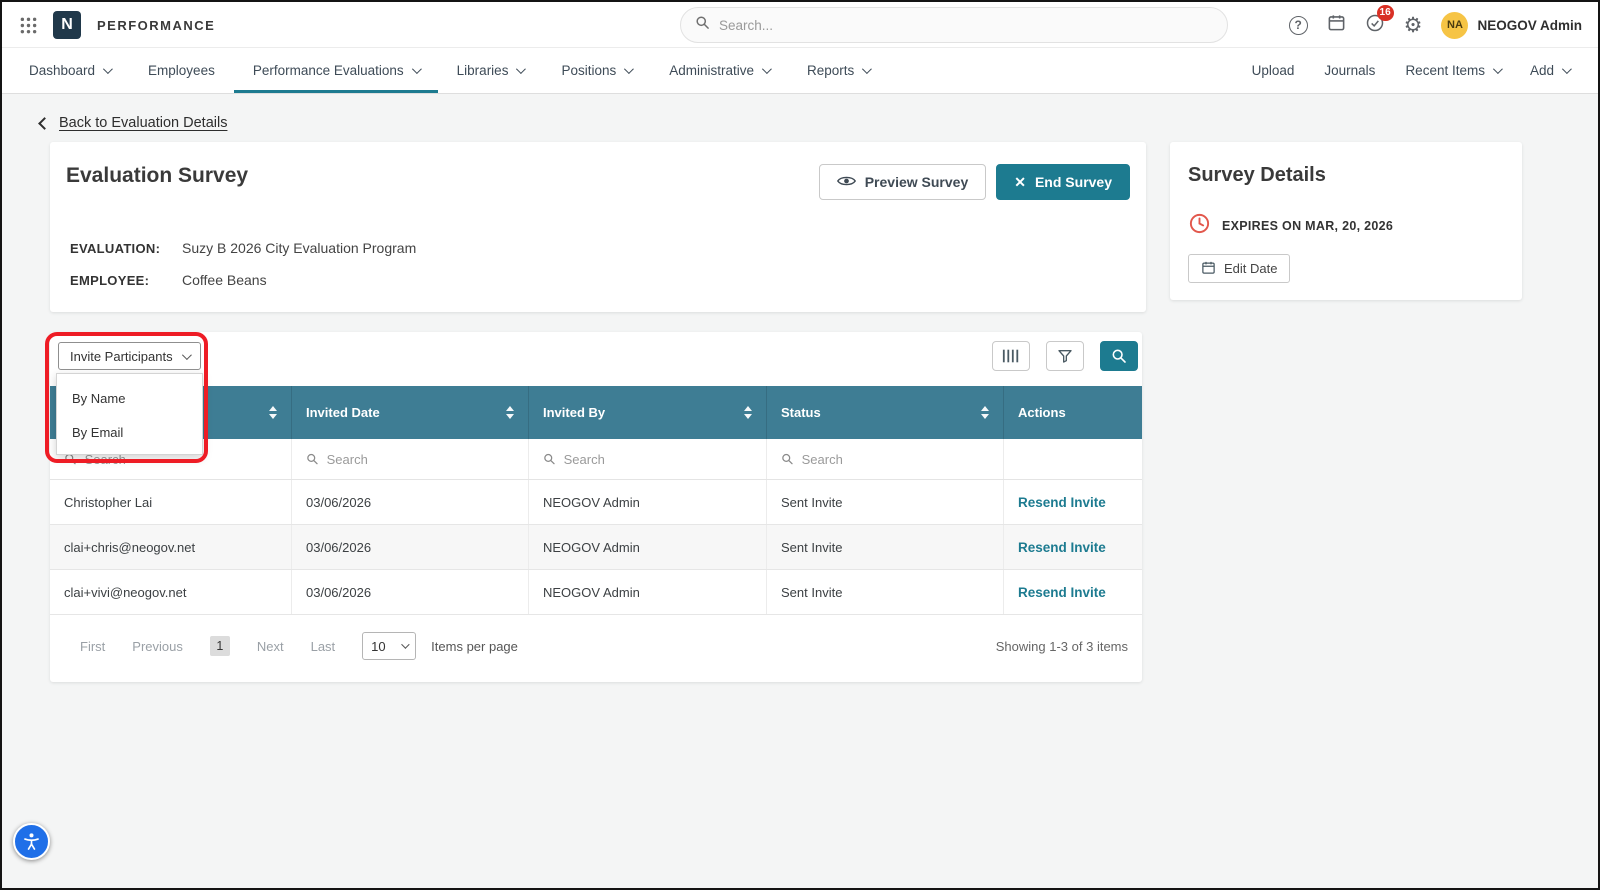  What do you see at coordinates (1063, 182) in the screenshot?
I see `end-survey-button: ✕ End Survey` at bounding box center [1063, 182].